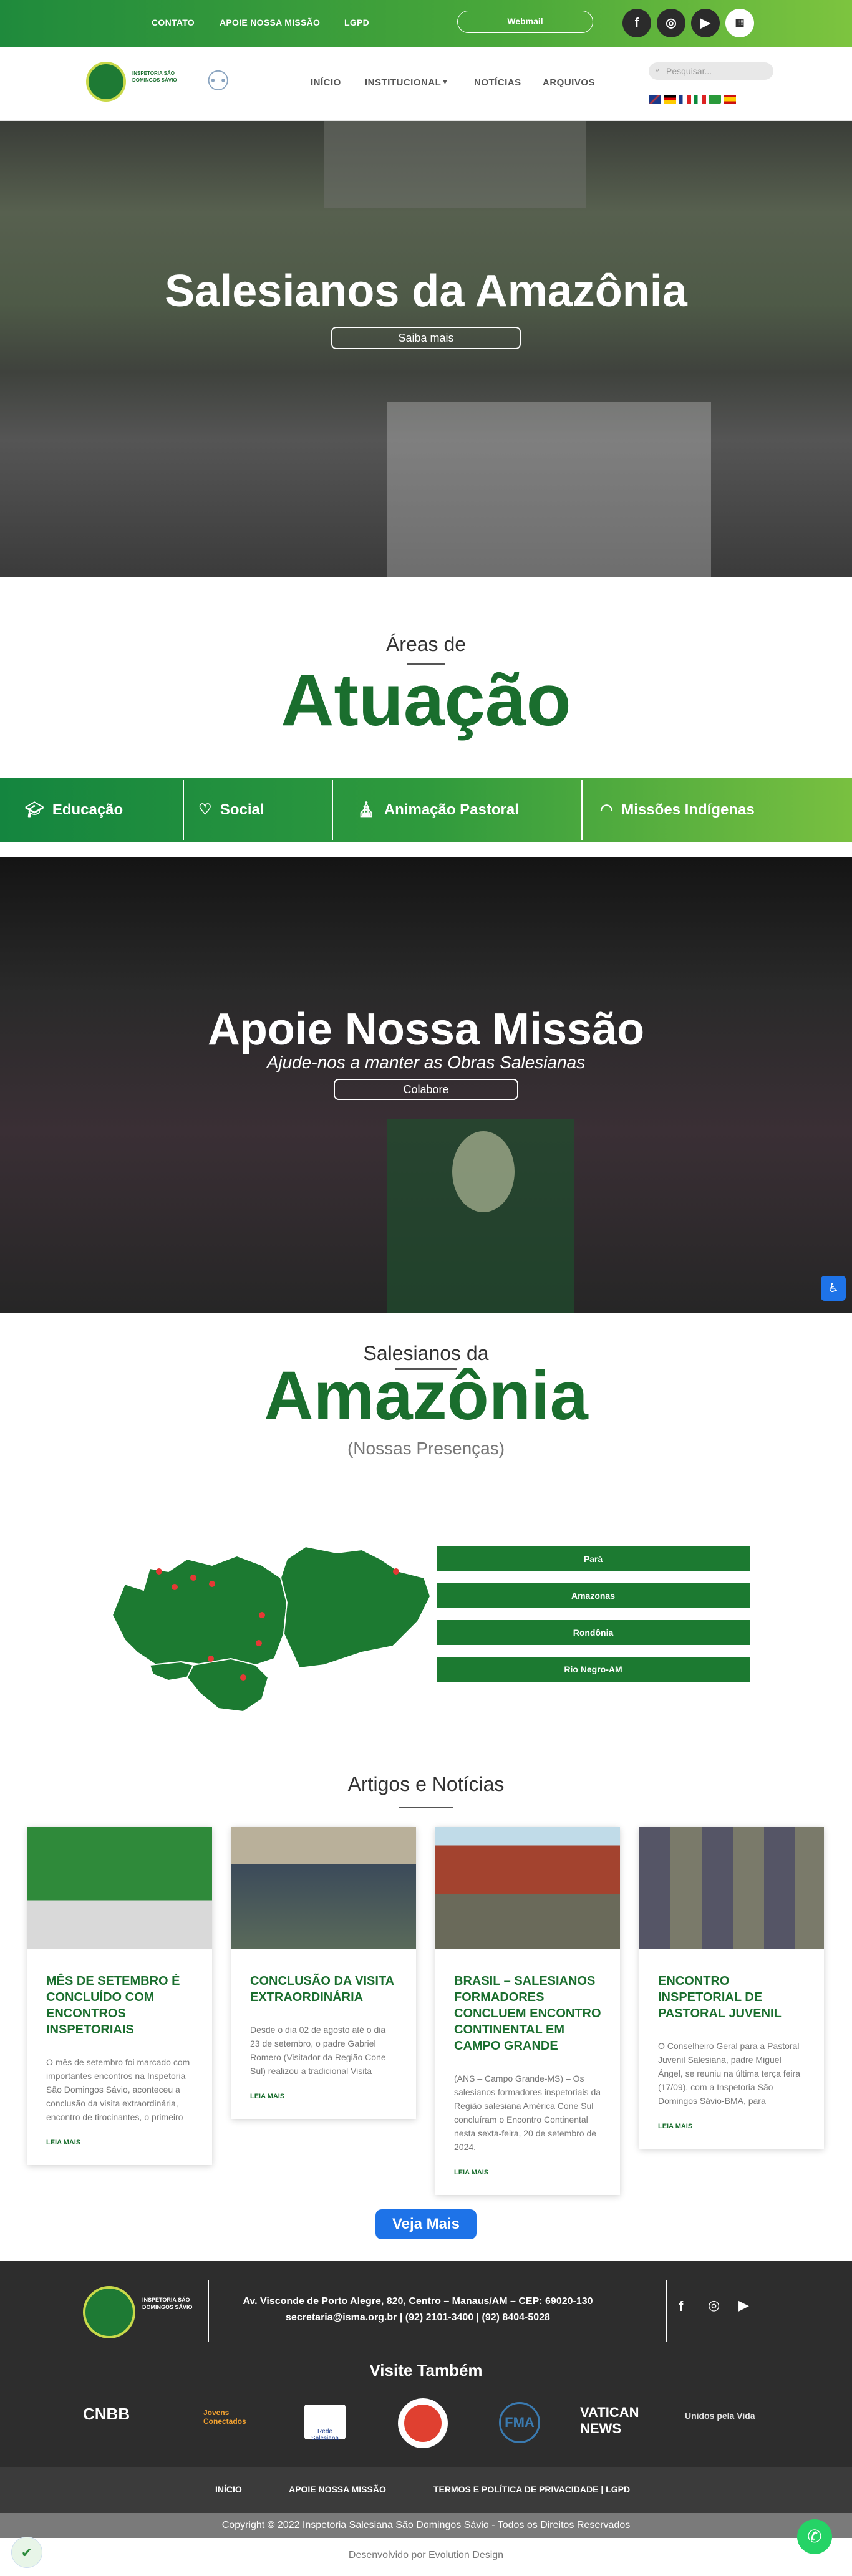 The height and width of the screenshot is (2576, 852). Describe the element at coordinates (26, 2552) in the screenshot. I see `cookie-consent-icon: ✔` at that location.